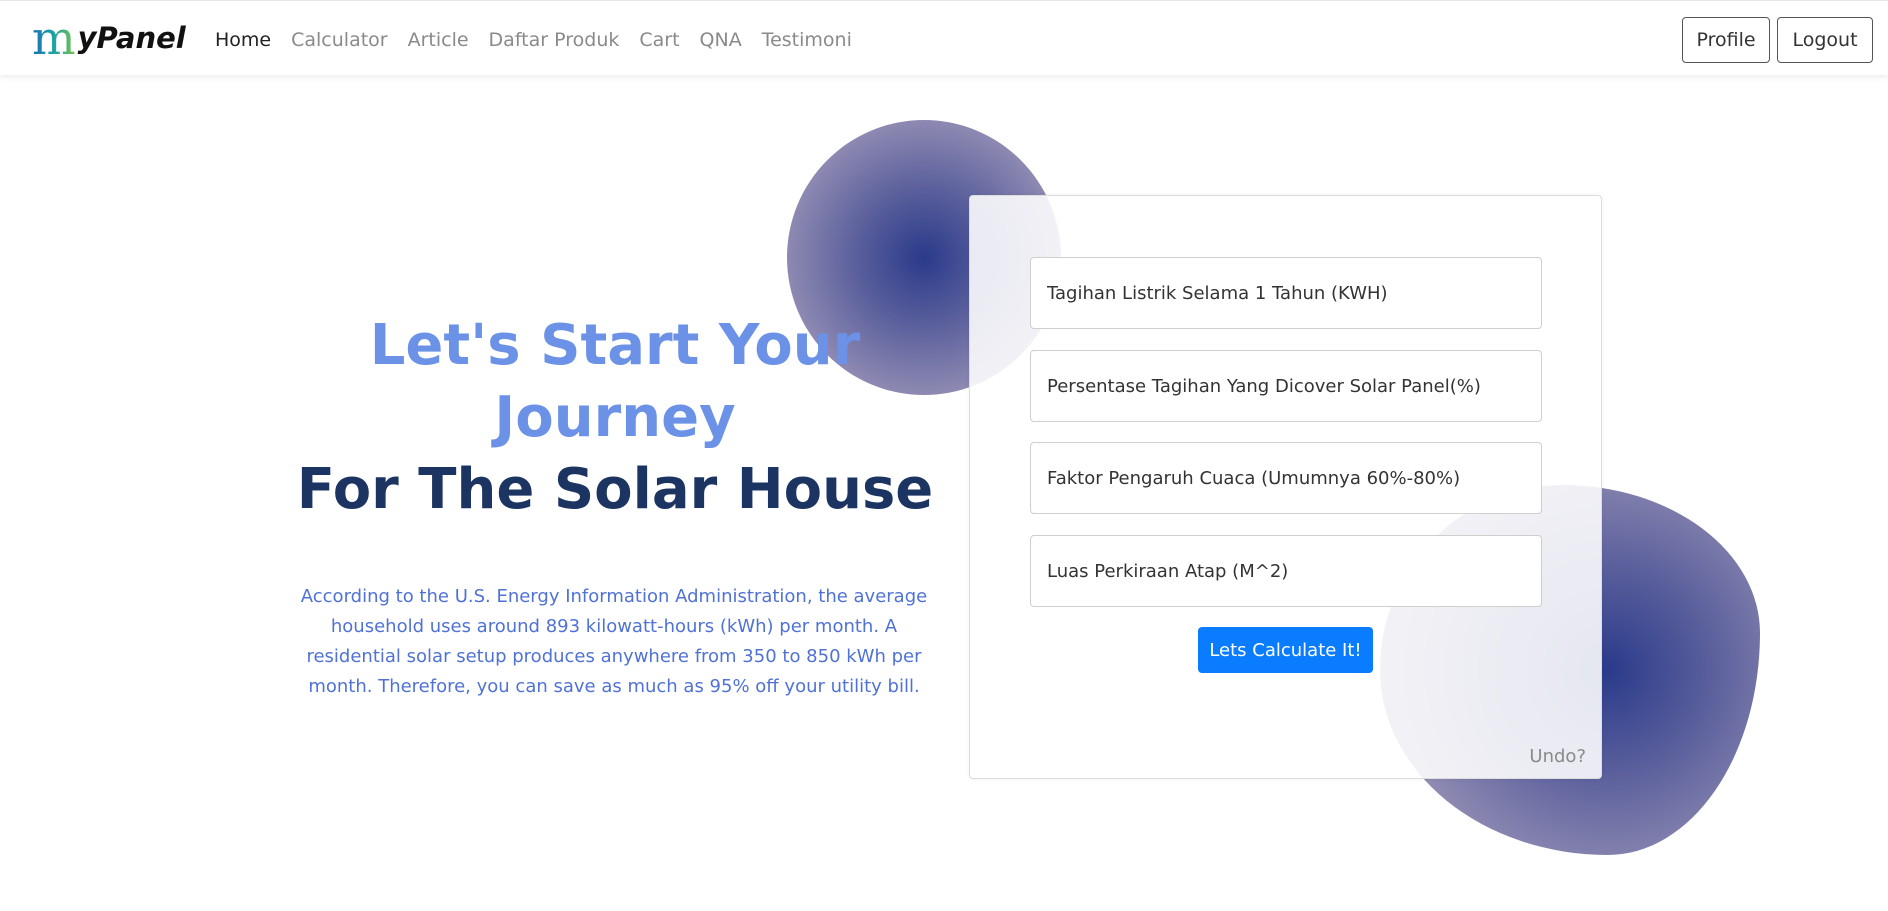 The image size is (1888, 911). What do you see at coordinates (54, 38) in the screenshot?
I see `brand-logo-letter: m` at bounding box center [54, 38].